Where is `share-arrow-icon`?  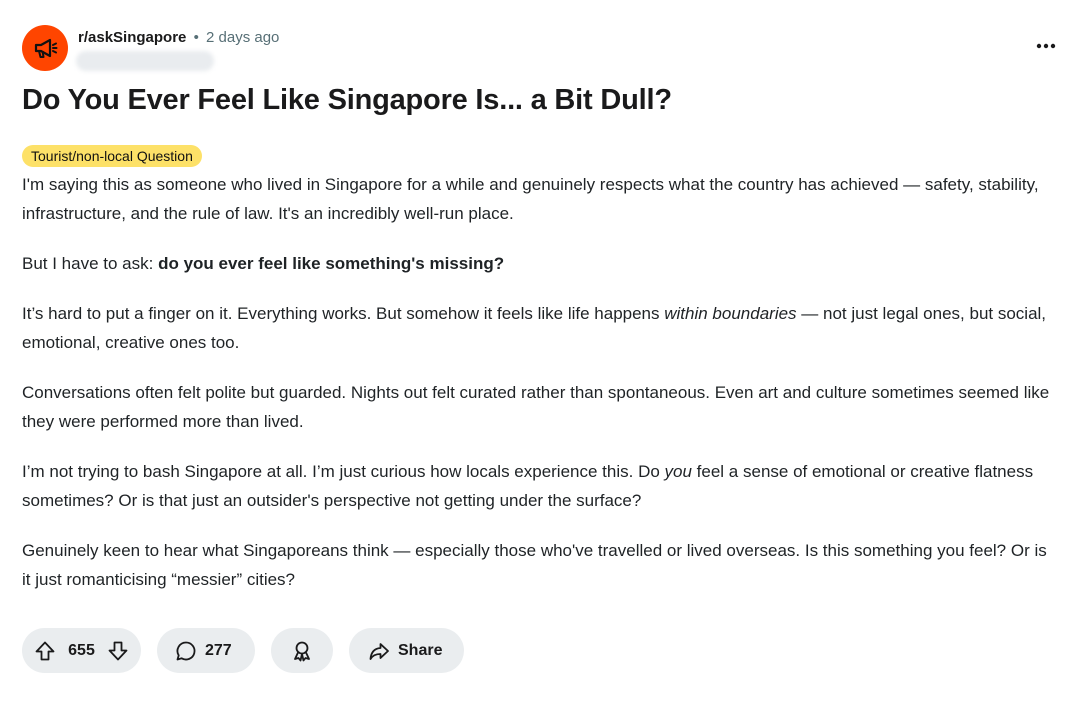 share-arrow-icon is located at coordinates (379, 651).